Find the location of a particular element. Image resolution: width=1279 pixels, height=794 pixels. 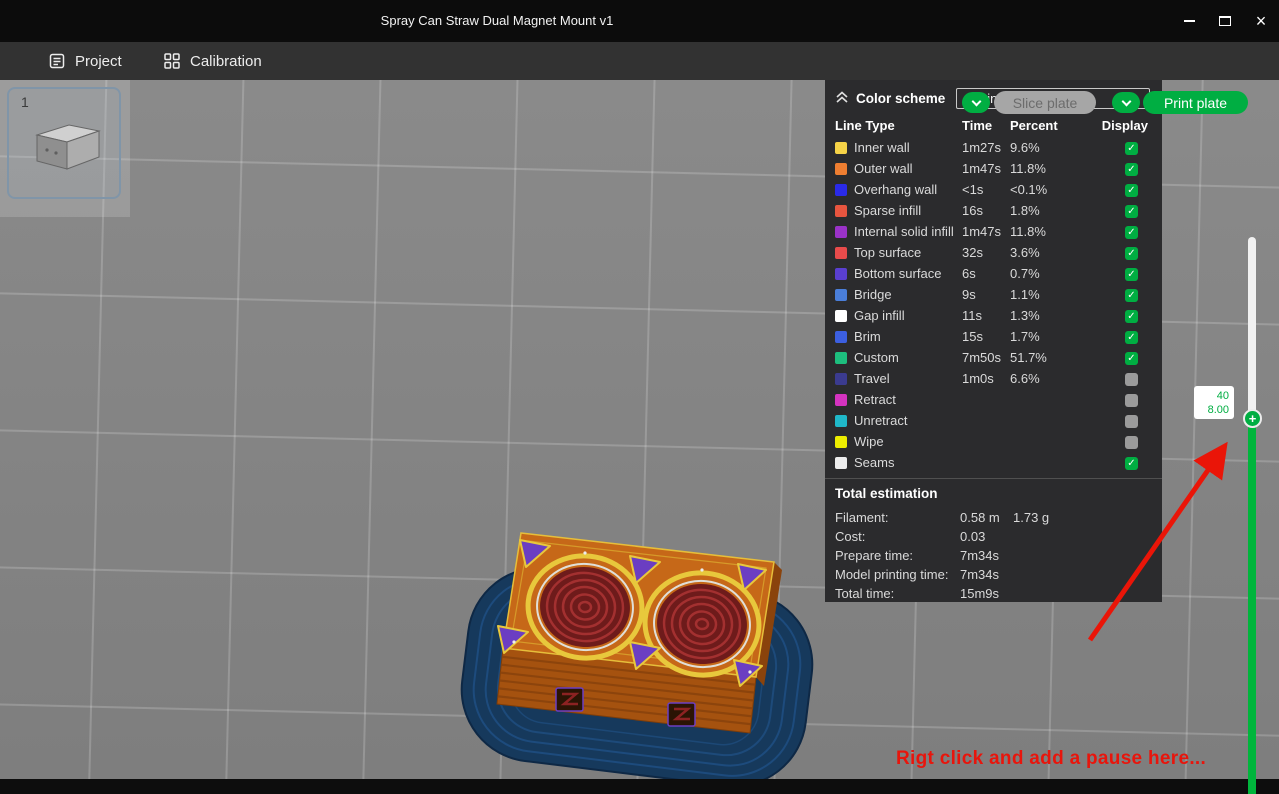

line-type-percent: 1.8% is located at coordinates (1025, 210).